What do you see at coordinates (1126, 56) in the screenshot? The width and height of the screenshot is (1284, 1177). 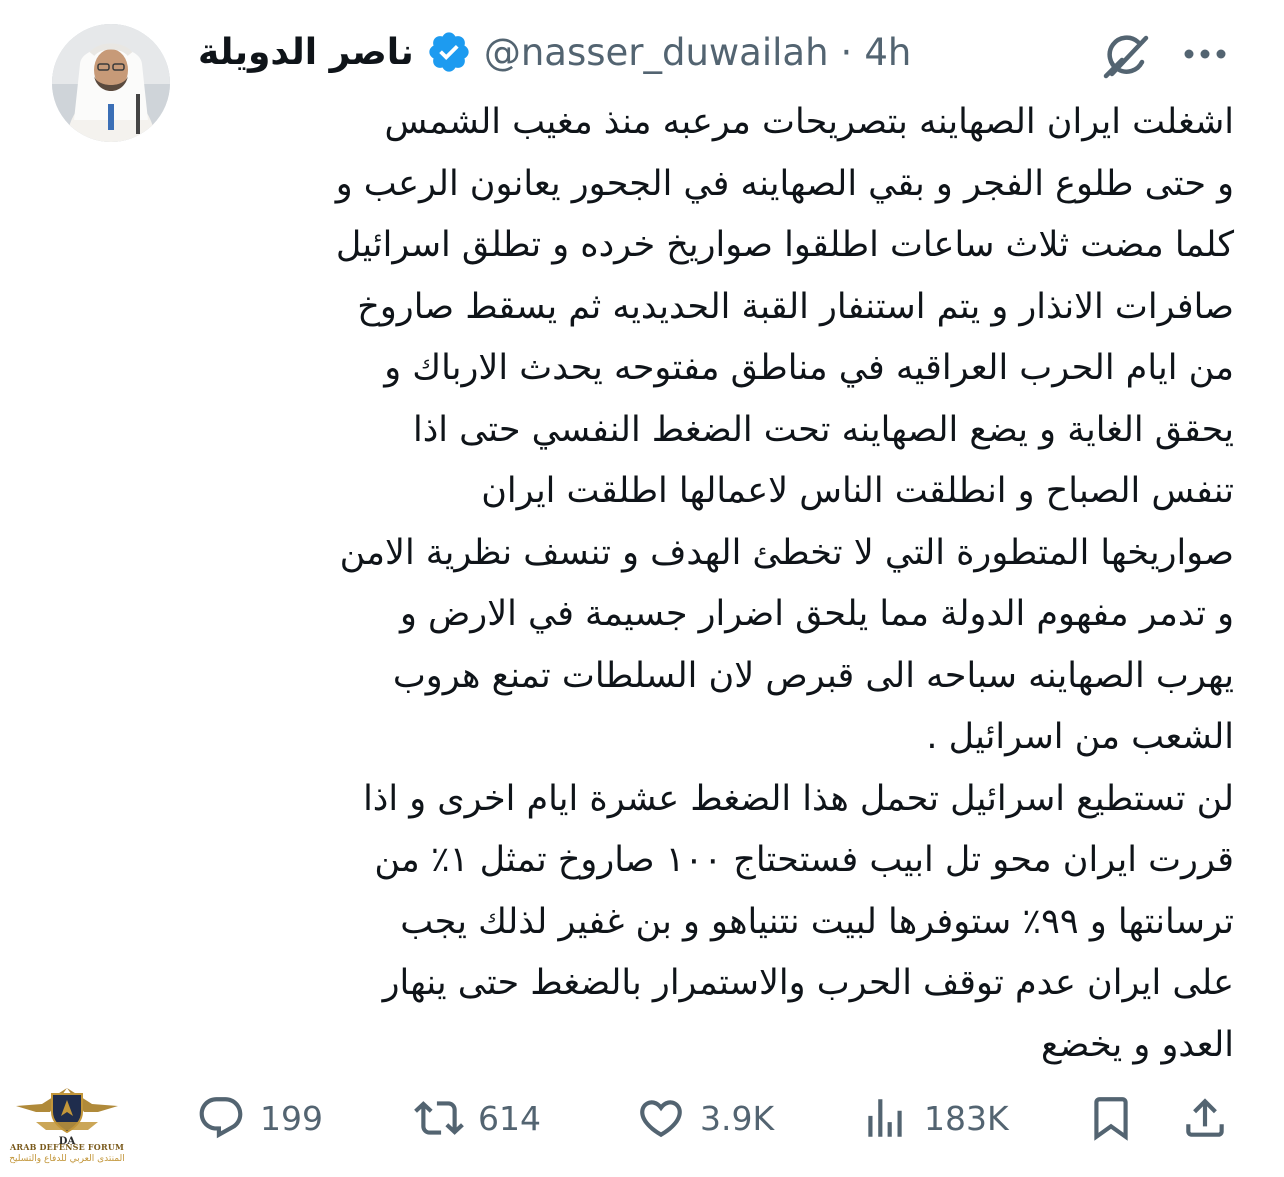 I see `grok-icon` at bounding box center [1126, 56].